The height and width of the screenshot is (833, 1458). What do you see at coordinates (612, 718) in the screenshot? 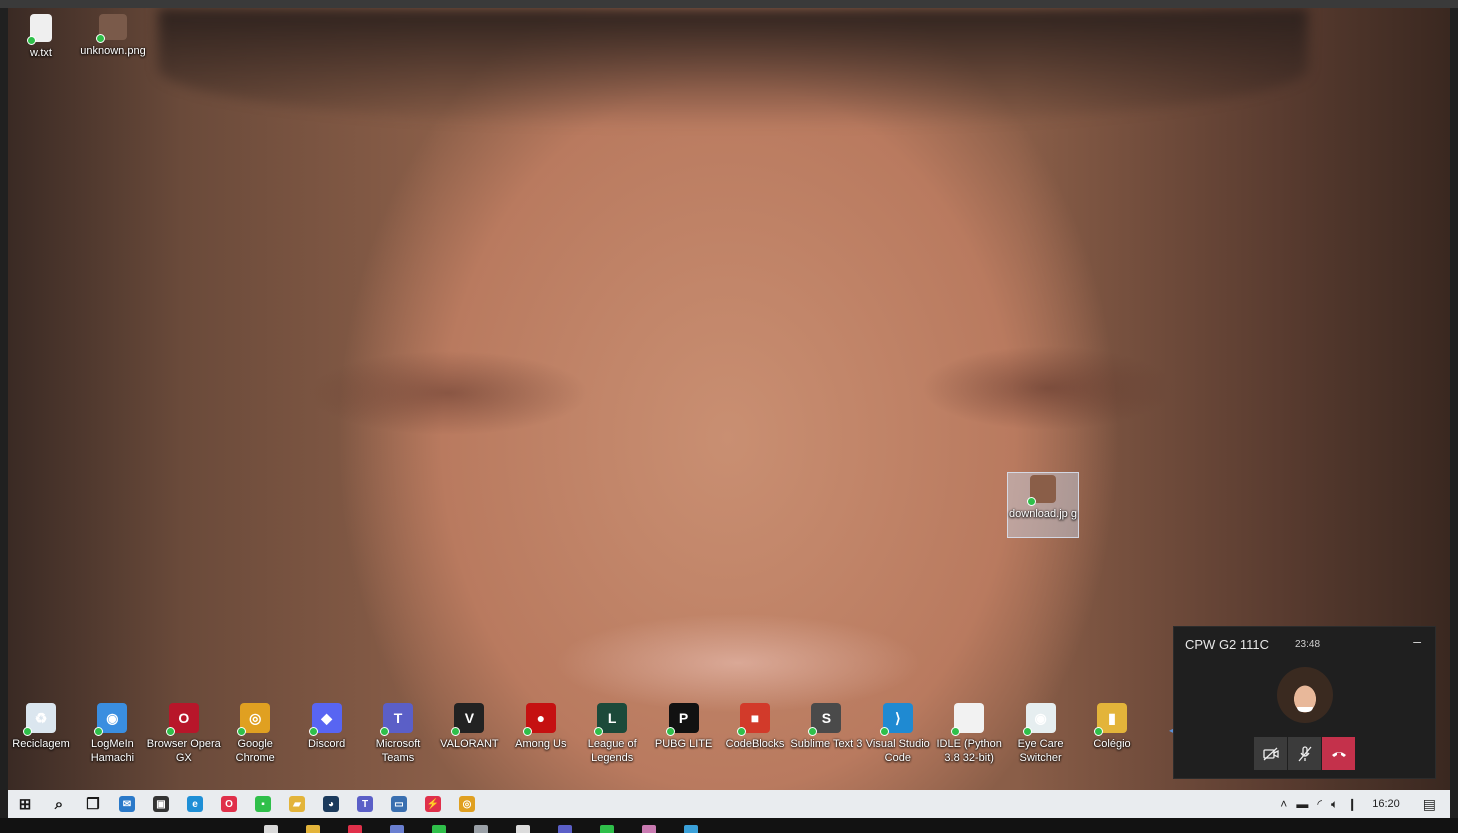
I see `icon-glyph: L` at bounding box center [612, 718].